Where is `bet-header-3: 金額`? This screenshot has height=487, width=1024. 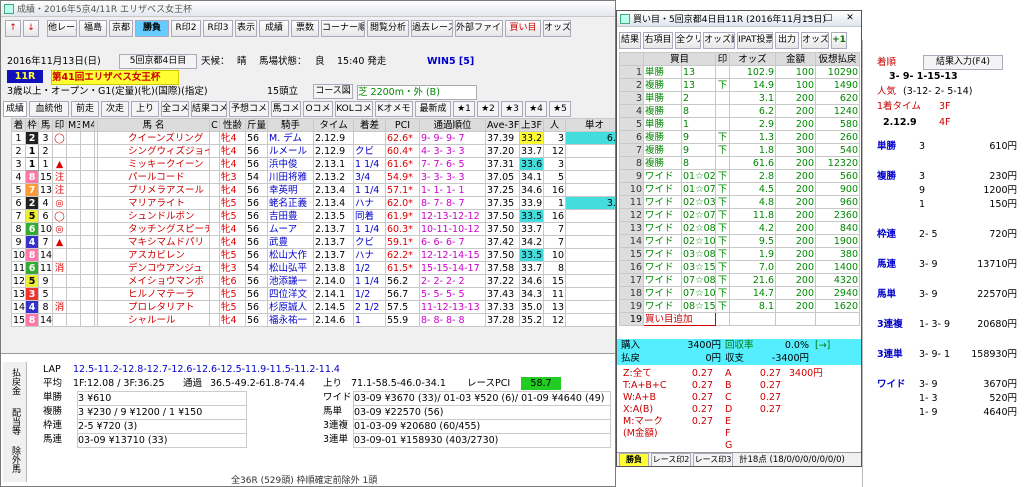
bet-header-3: 金額 is located at coordinates (796, 59).